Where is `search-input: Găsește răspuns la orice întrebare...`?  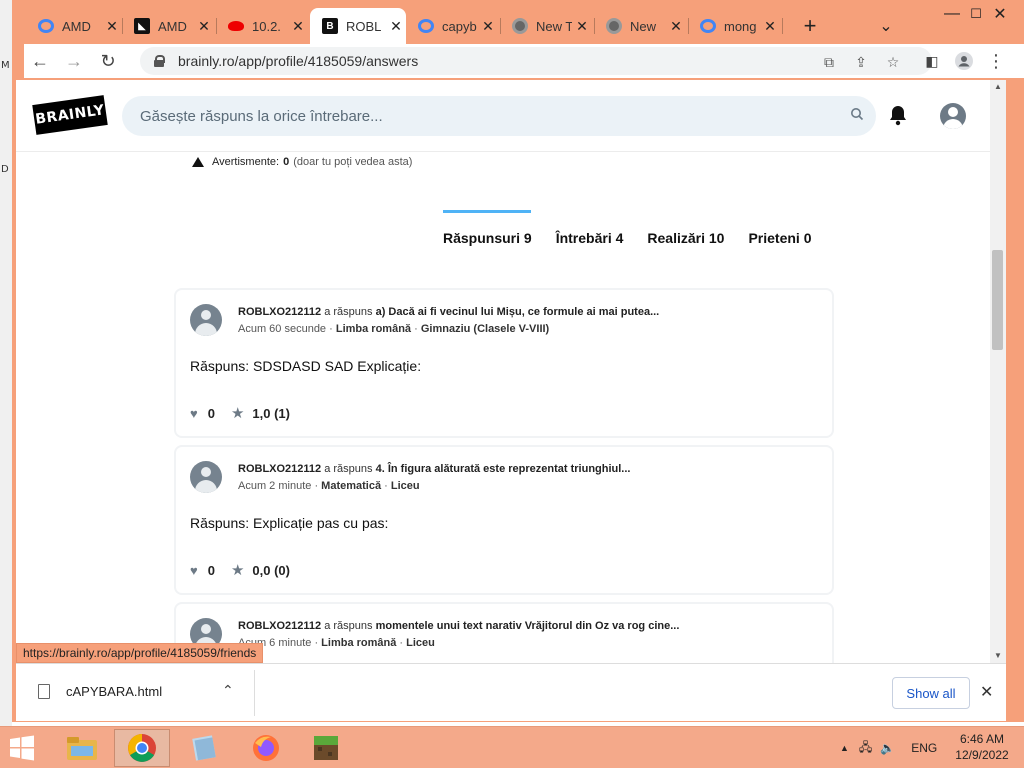 search-input: Găsește răspuns la orice întrebare... is located at coordinates (499, 116).